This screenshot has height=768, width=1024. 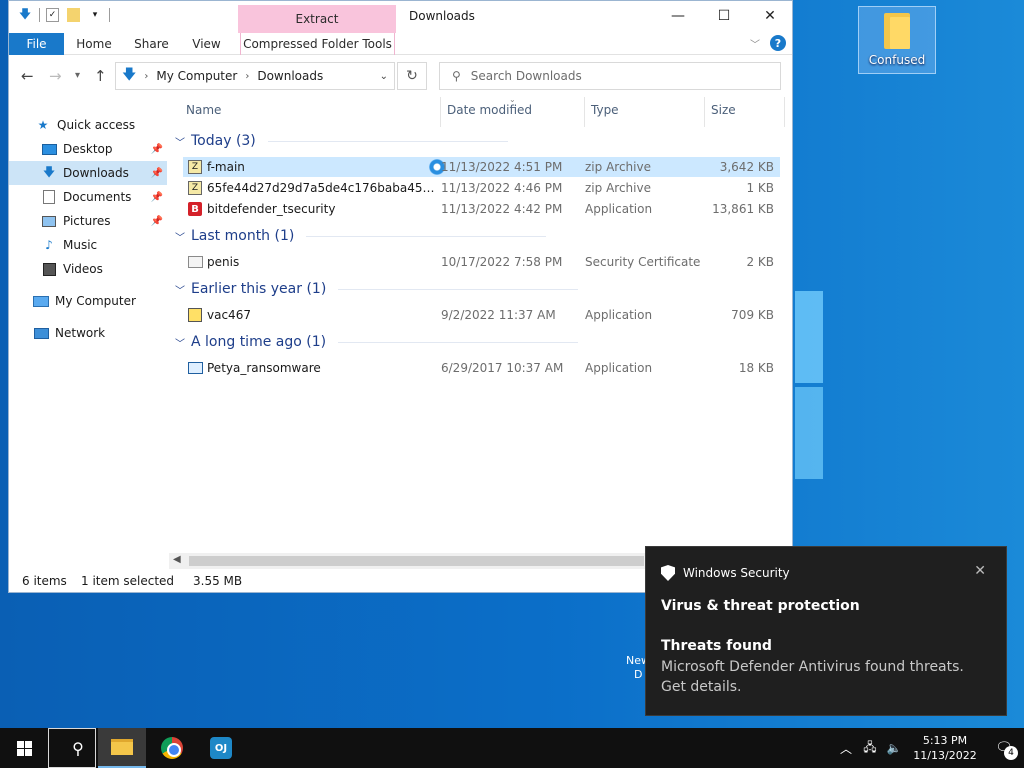 What do you see at coordinates (377, 342) in the screenshot?
I see `group-header-a-long-time-ago: ﹀ A long time ago (1)` at bounding box center [377, 342].